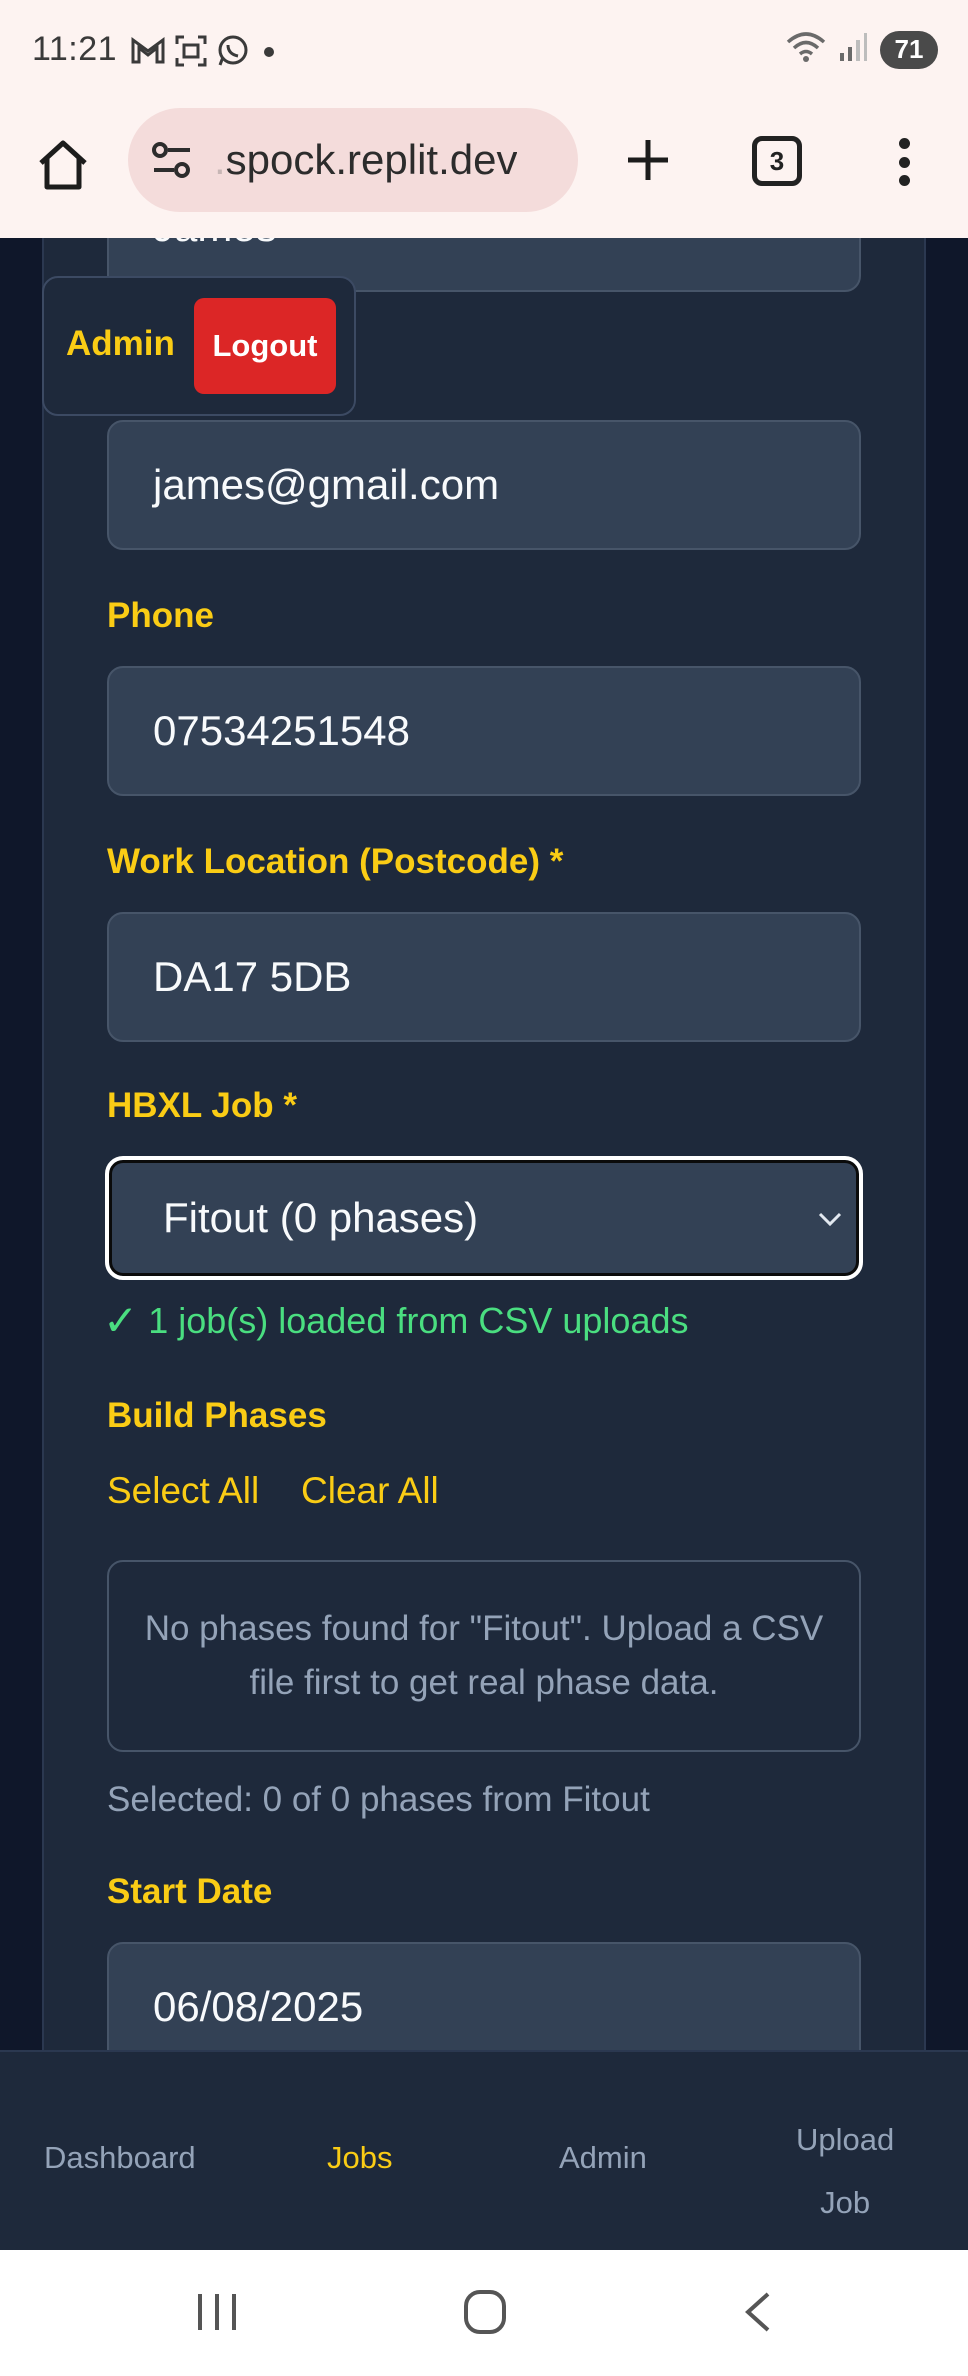 Image resolution: width=968 pixels, height=2376 pixels. Describe the element at coordinates (217, 1415) in the screenshot. I see `build-phases-label: Build Phases` at that location.